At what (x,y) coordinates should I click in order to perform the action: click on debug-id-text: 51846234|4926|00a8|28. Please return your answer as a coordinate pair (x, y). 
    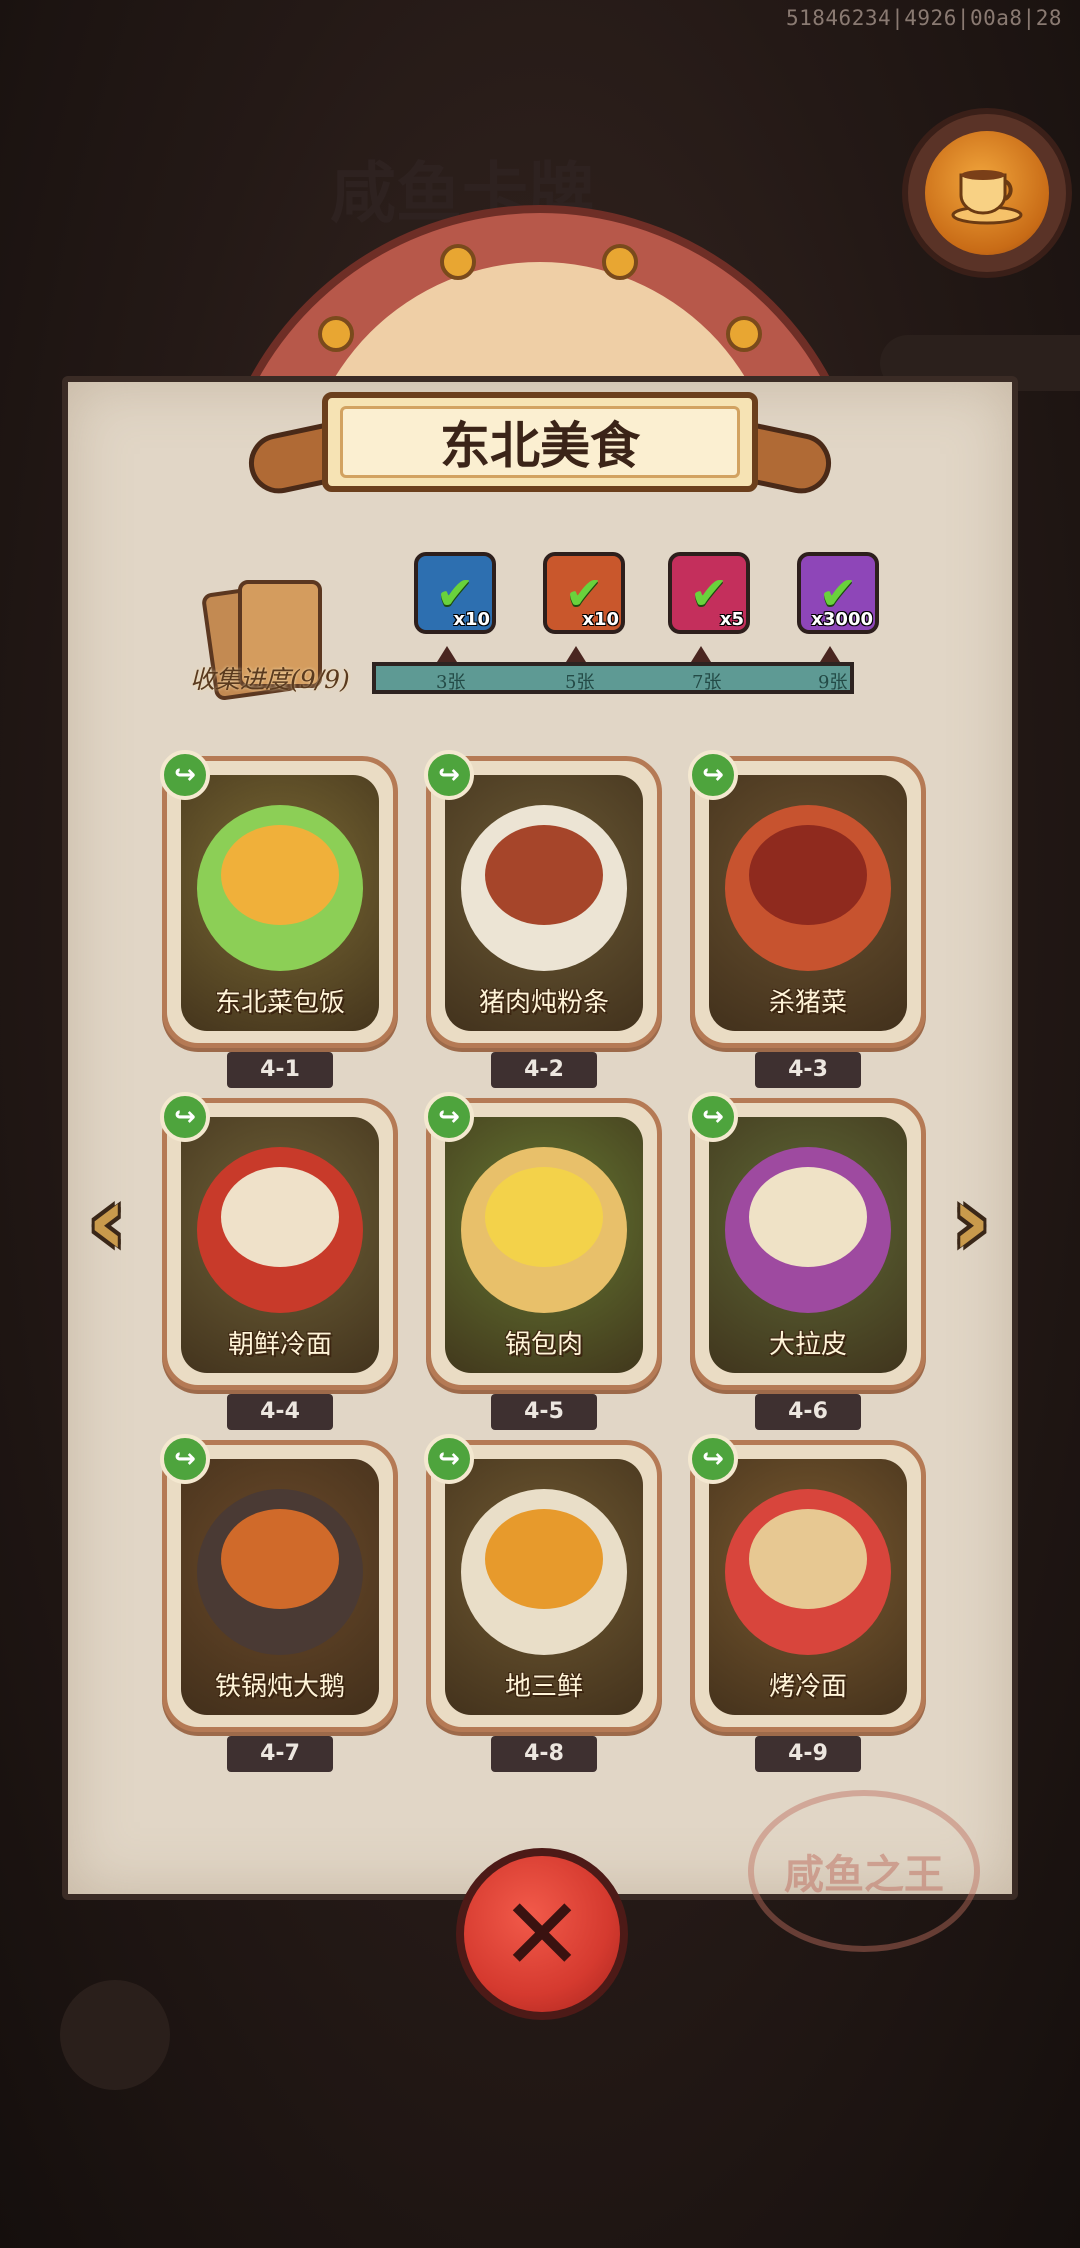
    Looking at the image, I should click on (923, 18).